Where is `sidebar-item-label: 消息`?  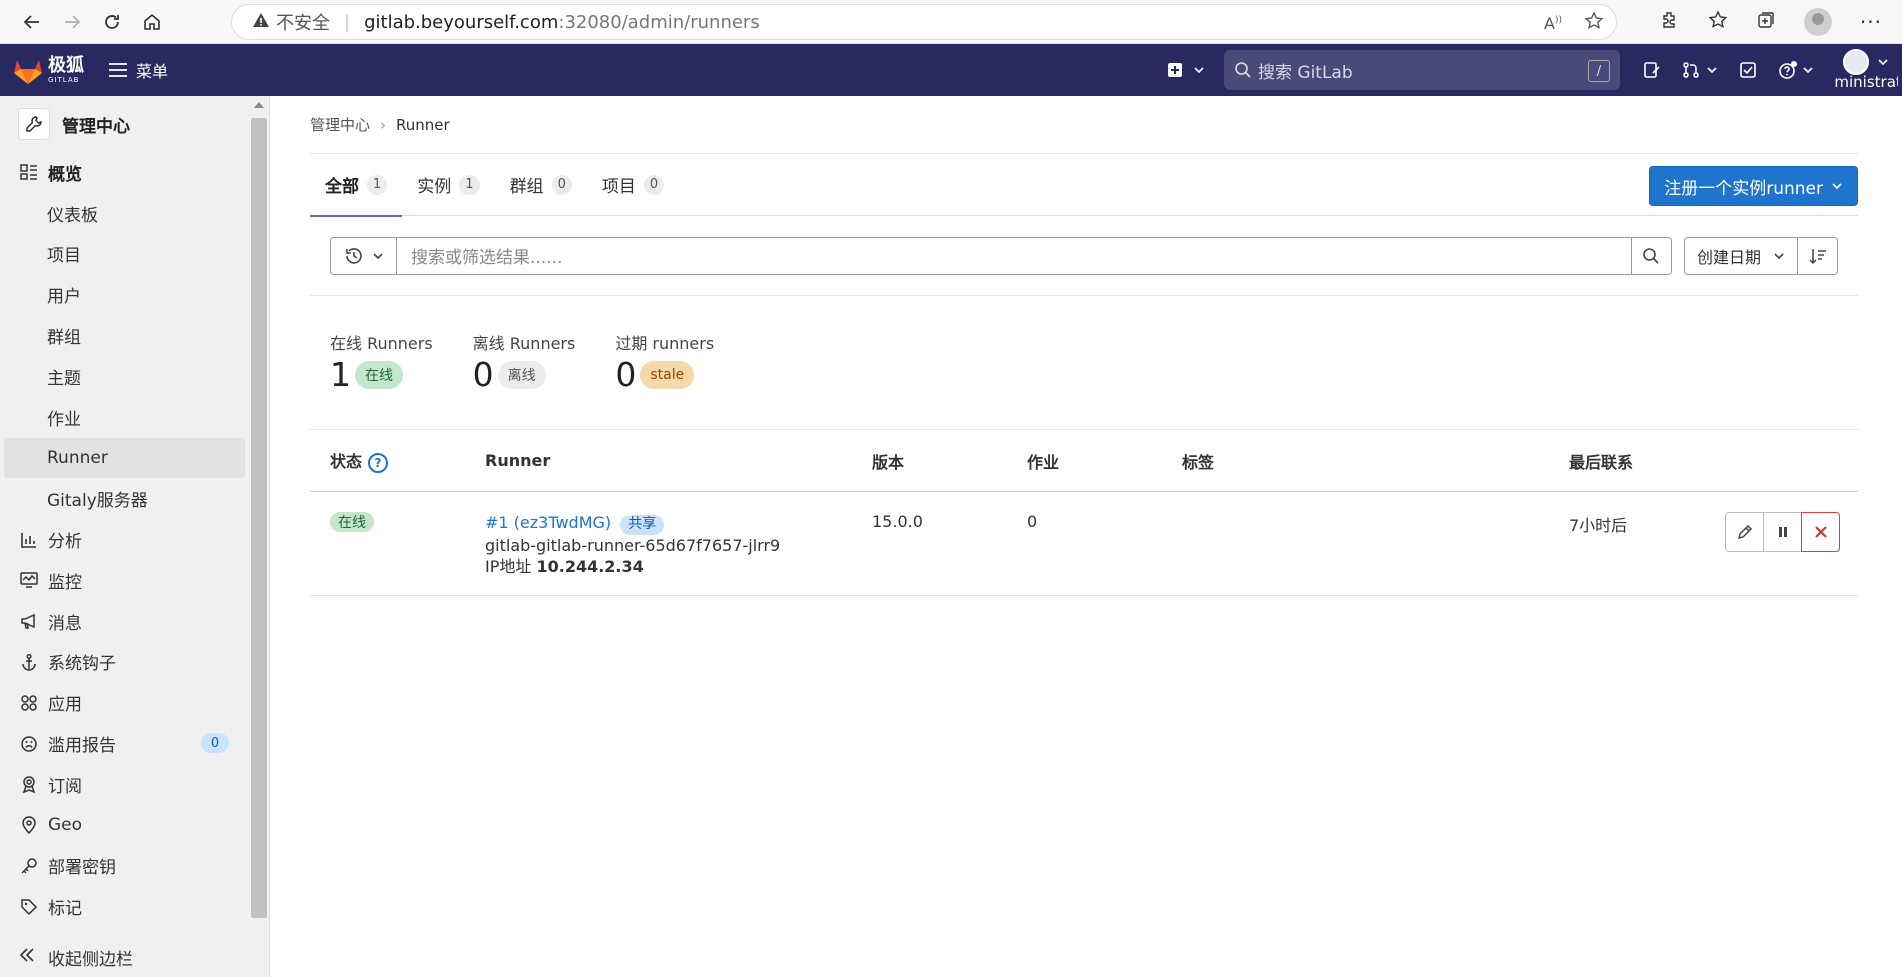
sidebar-item-label: 消息 is located at coordinates (65, 623).